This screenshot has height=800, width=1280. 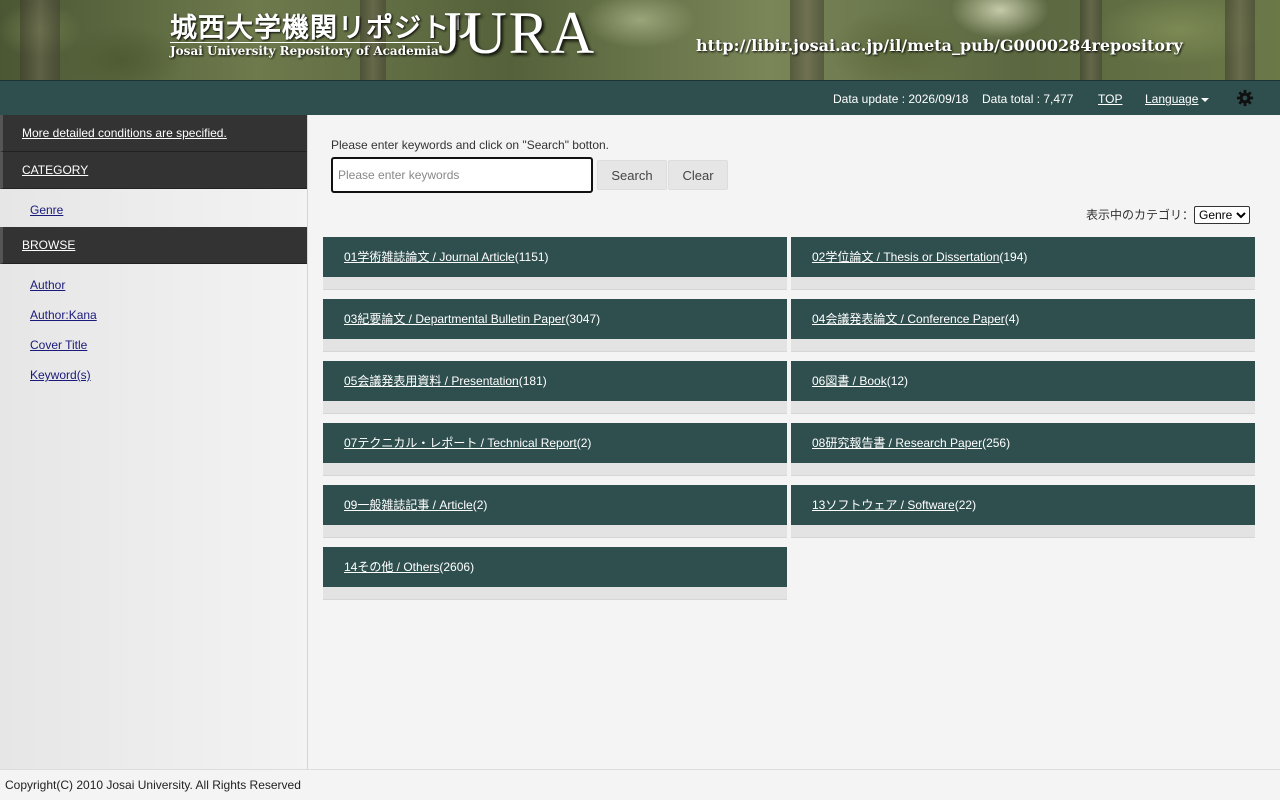 I want to click on category-bar: 04会議発表論文 / Conference Paper(4), so click(x=1023, y=319).